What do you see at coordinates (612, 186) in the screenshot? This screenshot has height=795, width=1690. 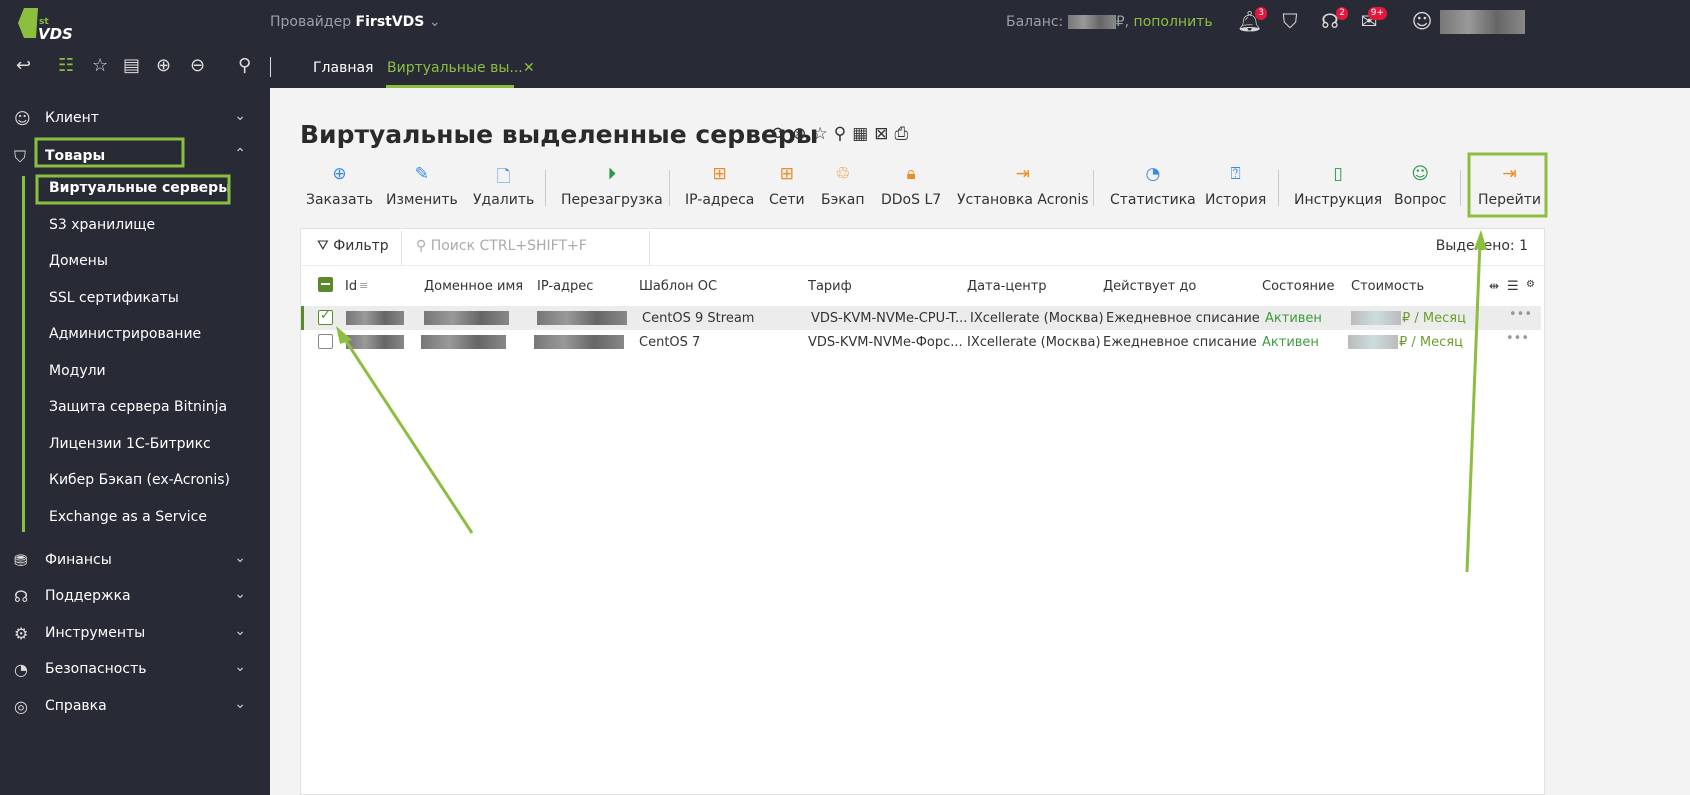 I see `action-button: ⏵ Перезагрузка` at bounding box center [612, 186].